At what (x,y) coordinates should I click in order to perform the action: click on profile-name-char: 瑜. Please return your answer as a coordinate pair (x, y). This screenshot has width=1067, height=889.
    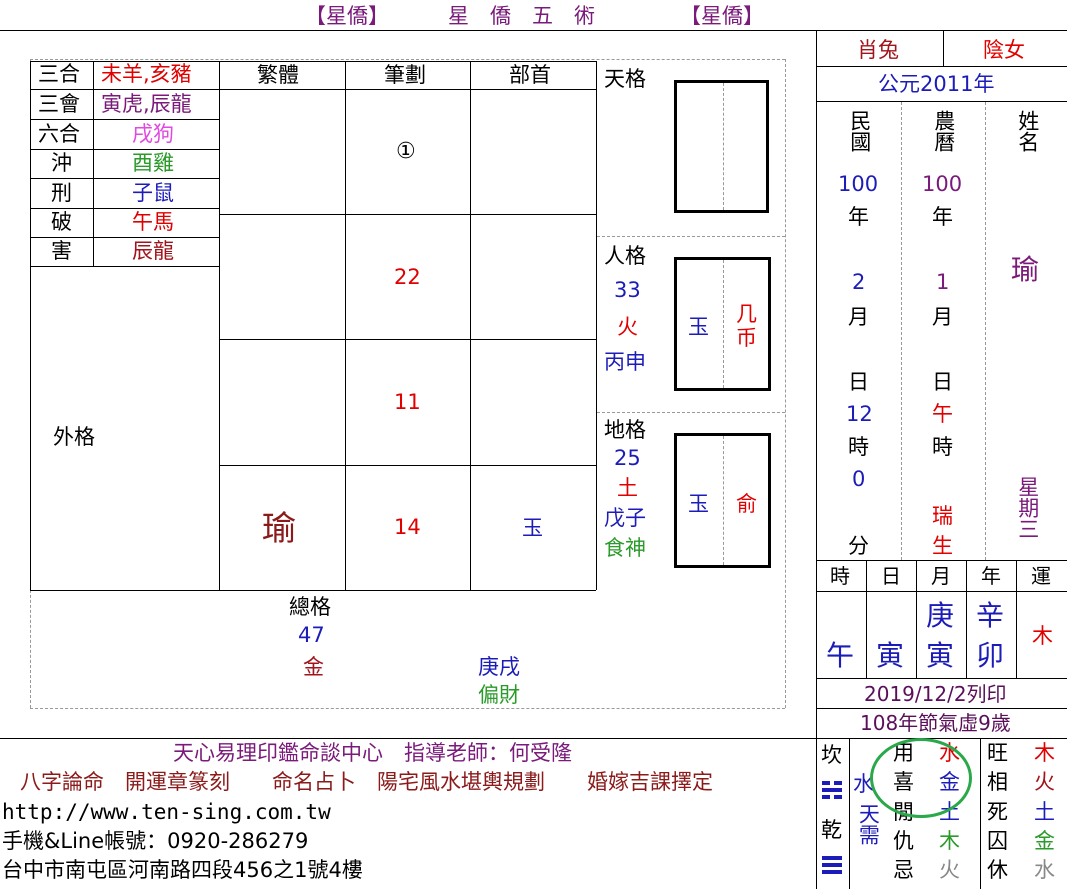
    Looking at the image, I should click on (1025, 269).